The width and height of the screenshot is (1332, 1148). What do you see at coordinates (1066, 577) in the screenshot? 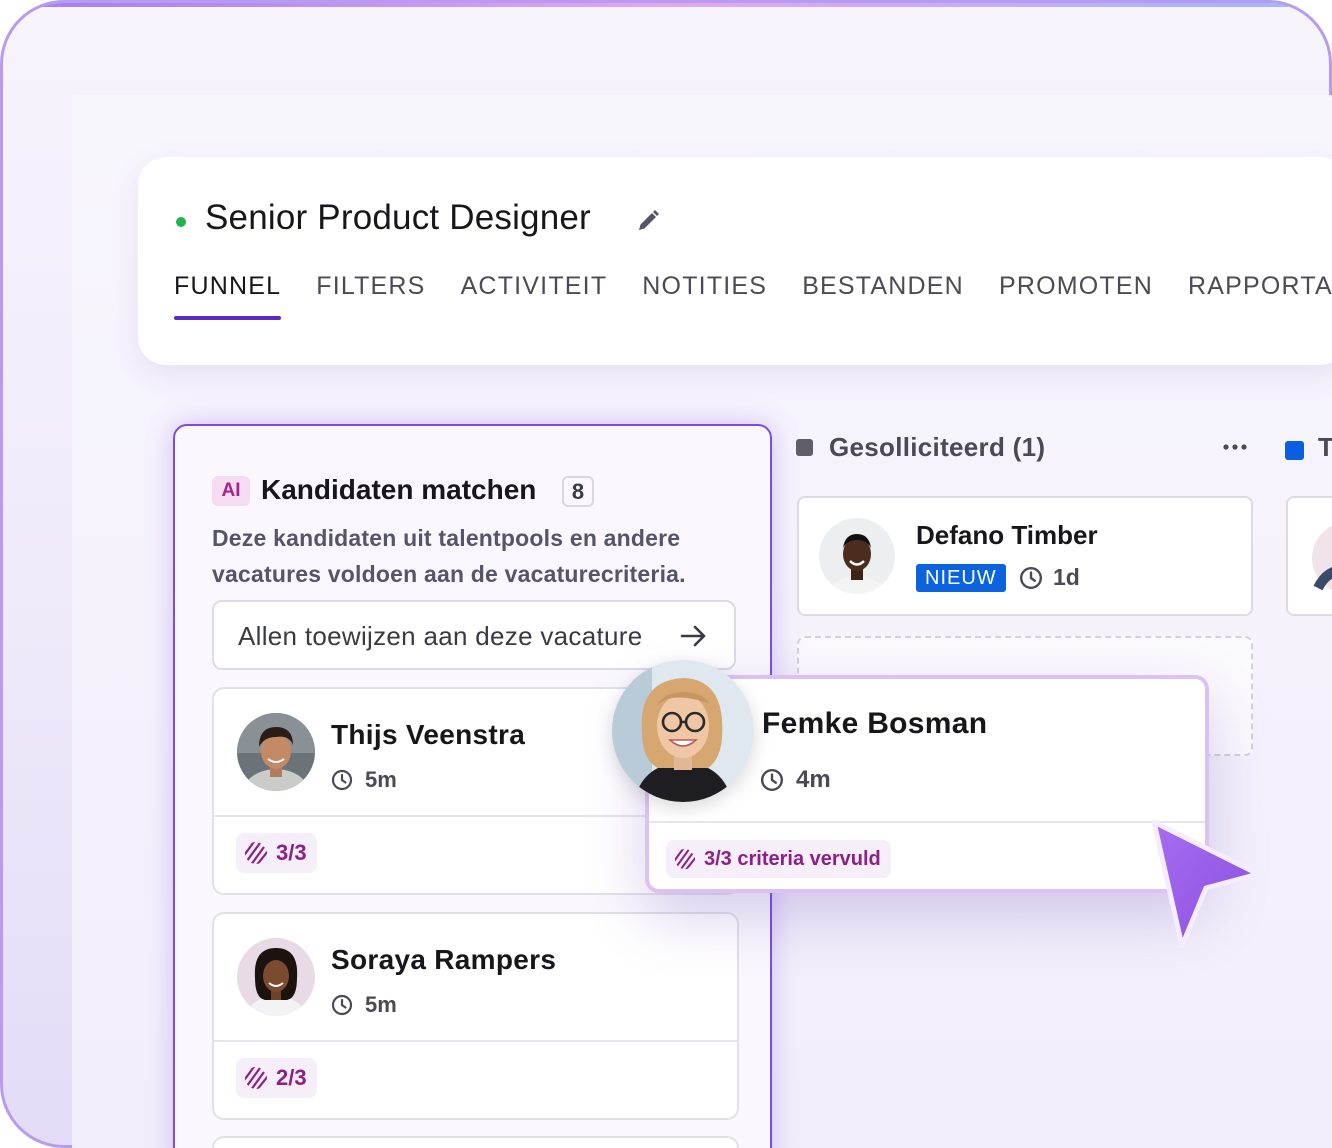
I see `applicant-time-value: 1d` at bounding box center [1066, 577].